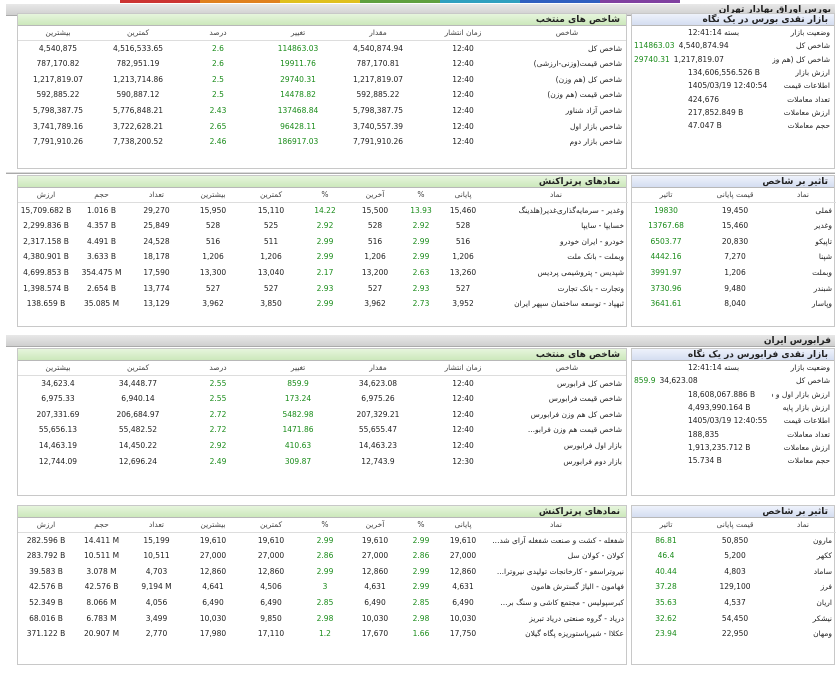 The image size is (839, 677). I want to click on table-row: 32.62 54,450 نیشکر, so click(734, 618).